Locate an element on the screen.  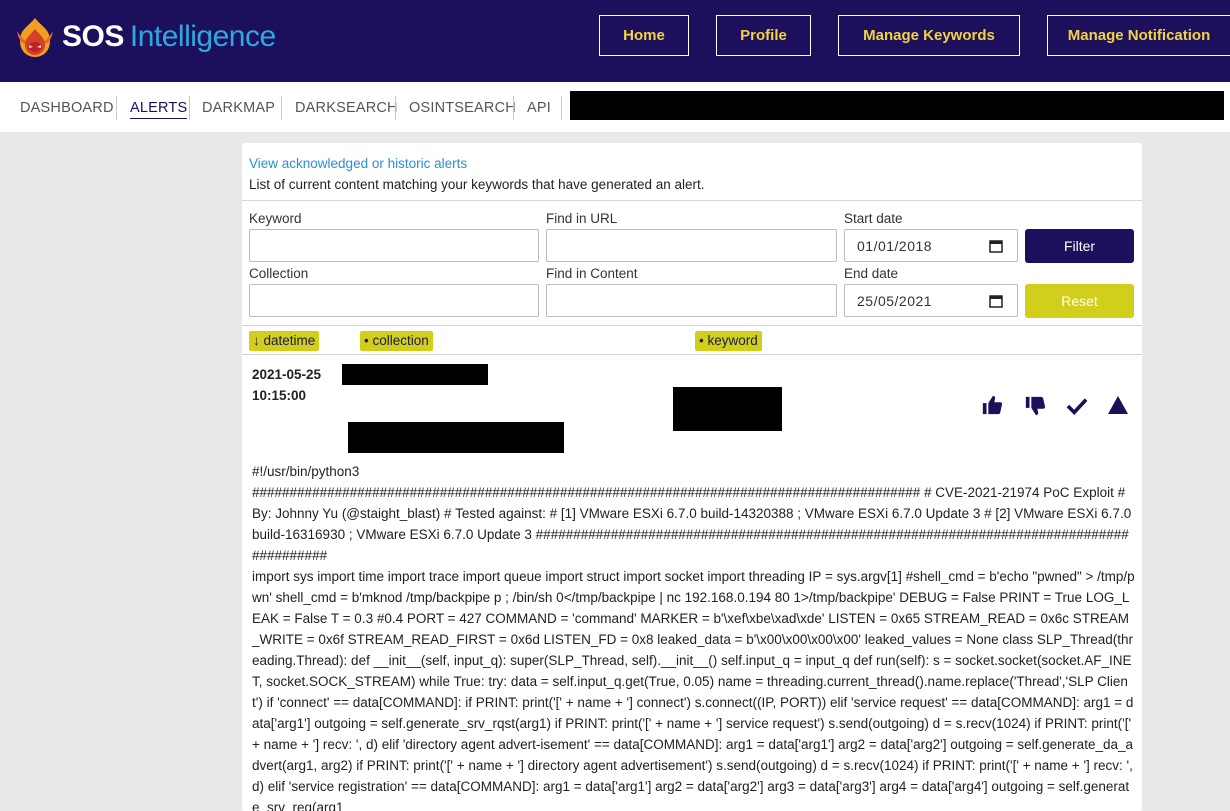
sort-datetime-chip: ↓ datetime is located at coordinates (284, 341).